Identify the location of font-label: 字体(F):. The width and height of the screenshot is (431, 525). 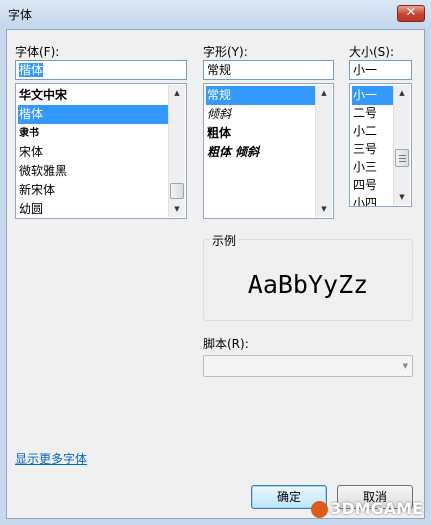
(37, 52).